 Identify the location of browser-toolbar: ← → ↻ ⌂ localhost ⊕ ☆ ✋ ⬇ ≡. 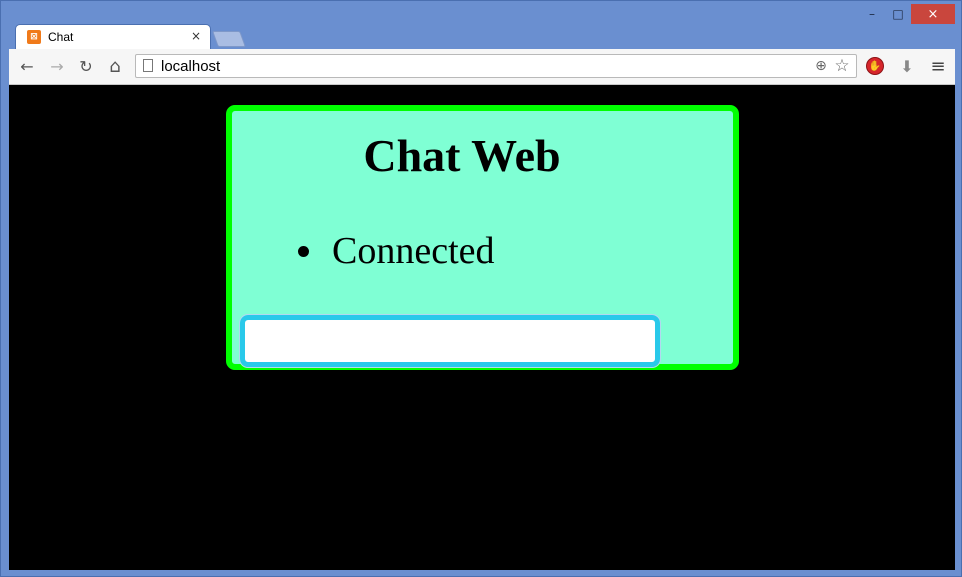
(482, 67).